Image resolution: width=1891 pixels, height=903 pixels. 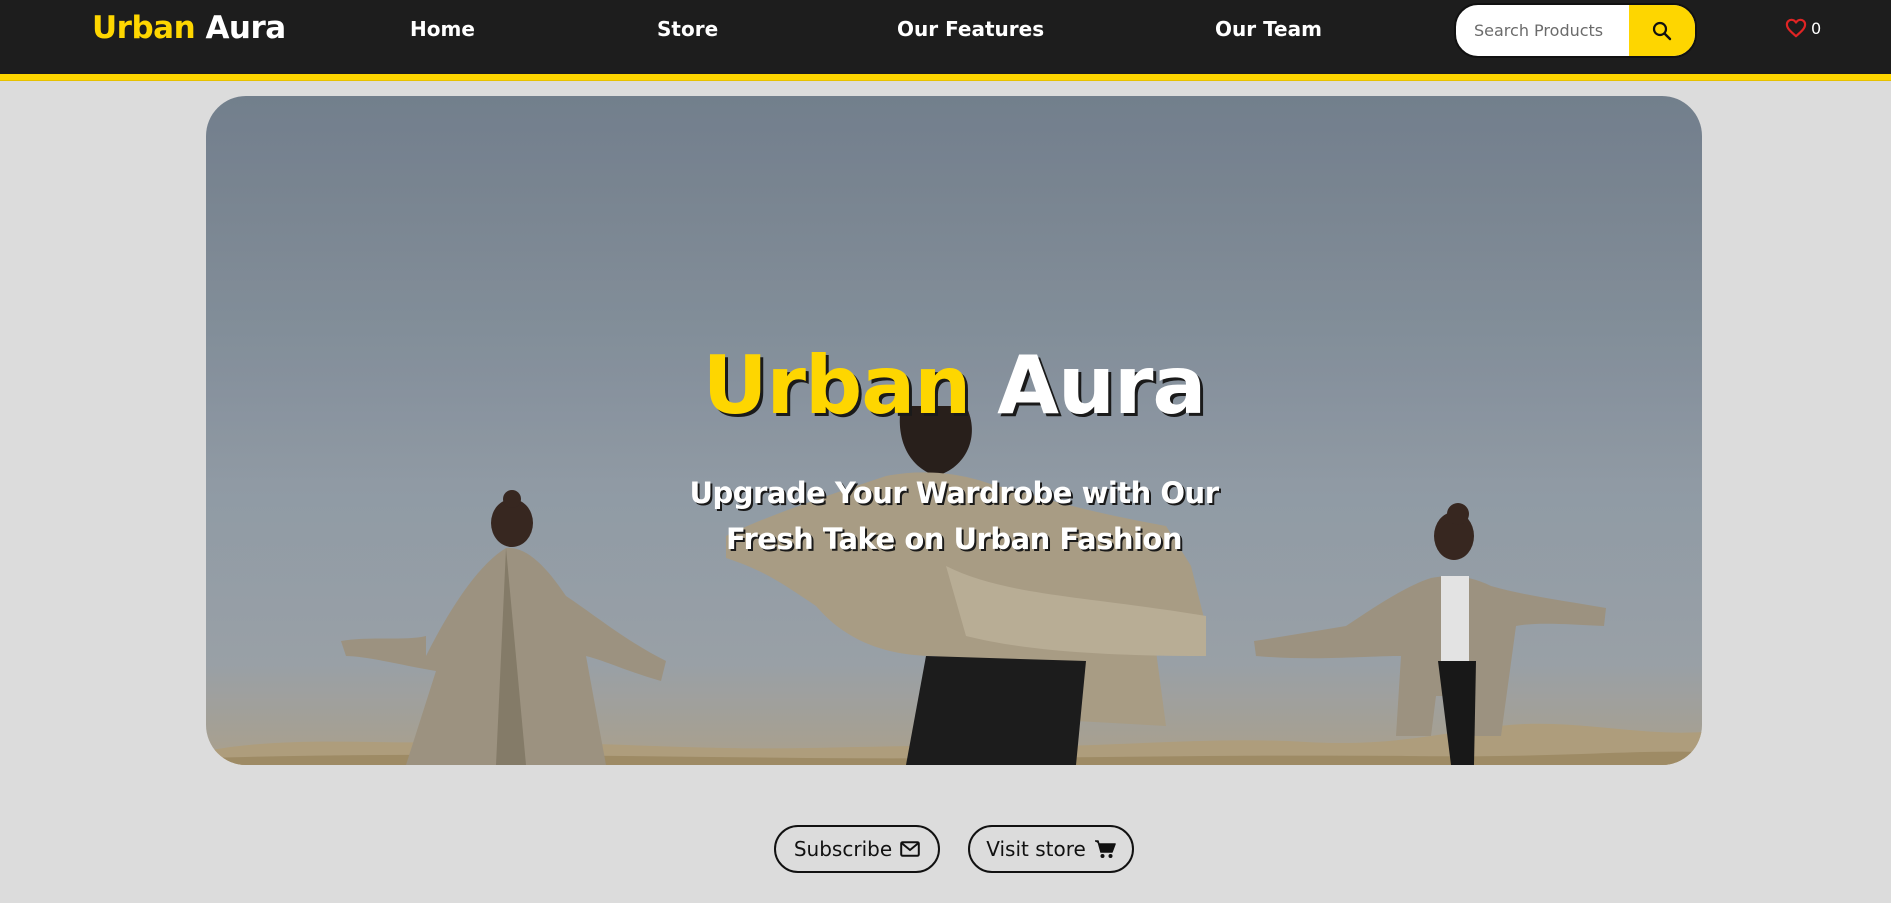 What do you see at coordinates (1796, 28) in the screenshot?
I see `heart-icon` at bounding box center [1796, 28].